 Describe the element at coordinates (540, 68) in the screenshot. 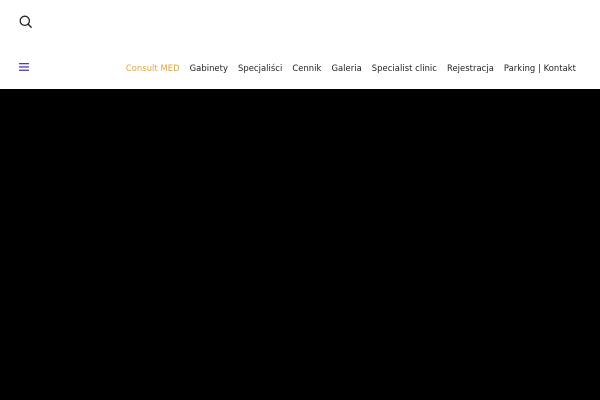

I see `nav-item-parking-kontakt: Parking | Kontakt` at that location.